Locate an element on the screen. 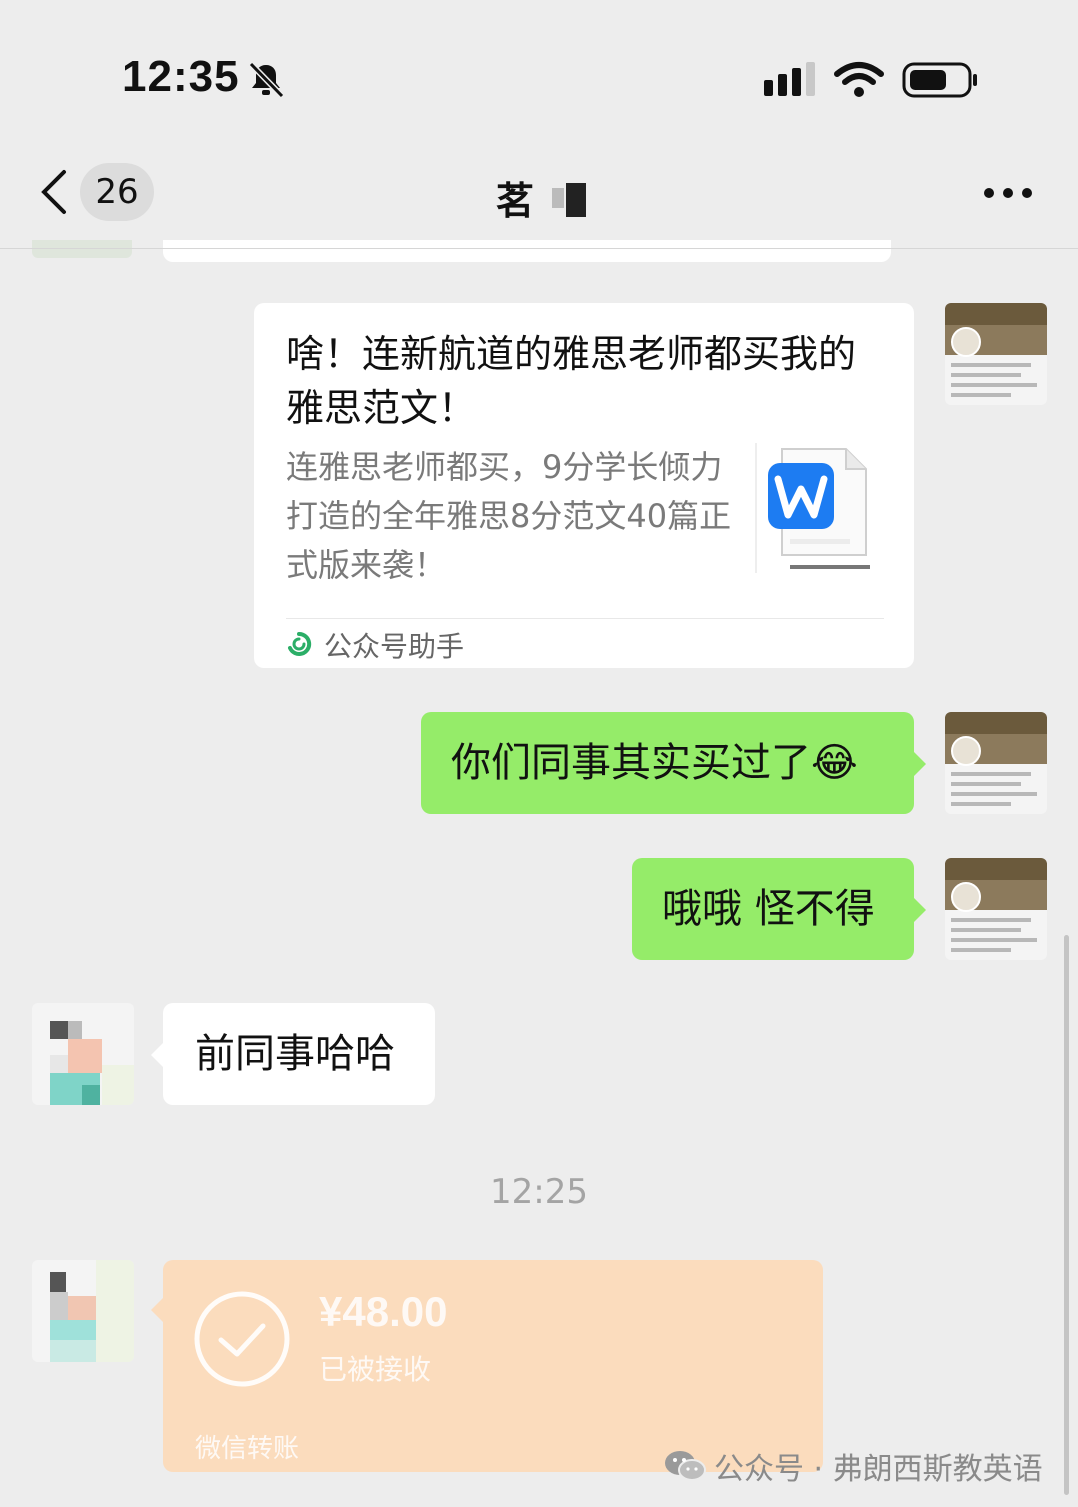  watermark: 公众号 · 弗朗西斯教英语 is located at coordinates (853, 1466).